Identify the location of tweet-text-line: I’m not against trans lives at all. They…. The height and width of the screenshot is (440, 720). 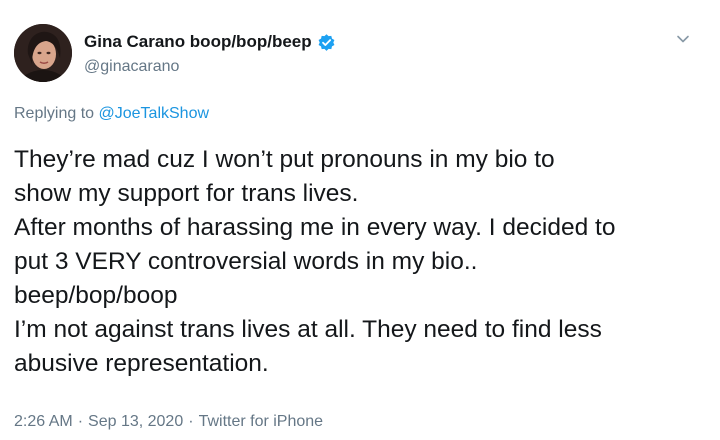
(308, 329).